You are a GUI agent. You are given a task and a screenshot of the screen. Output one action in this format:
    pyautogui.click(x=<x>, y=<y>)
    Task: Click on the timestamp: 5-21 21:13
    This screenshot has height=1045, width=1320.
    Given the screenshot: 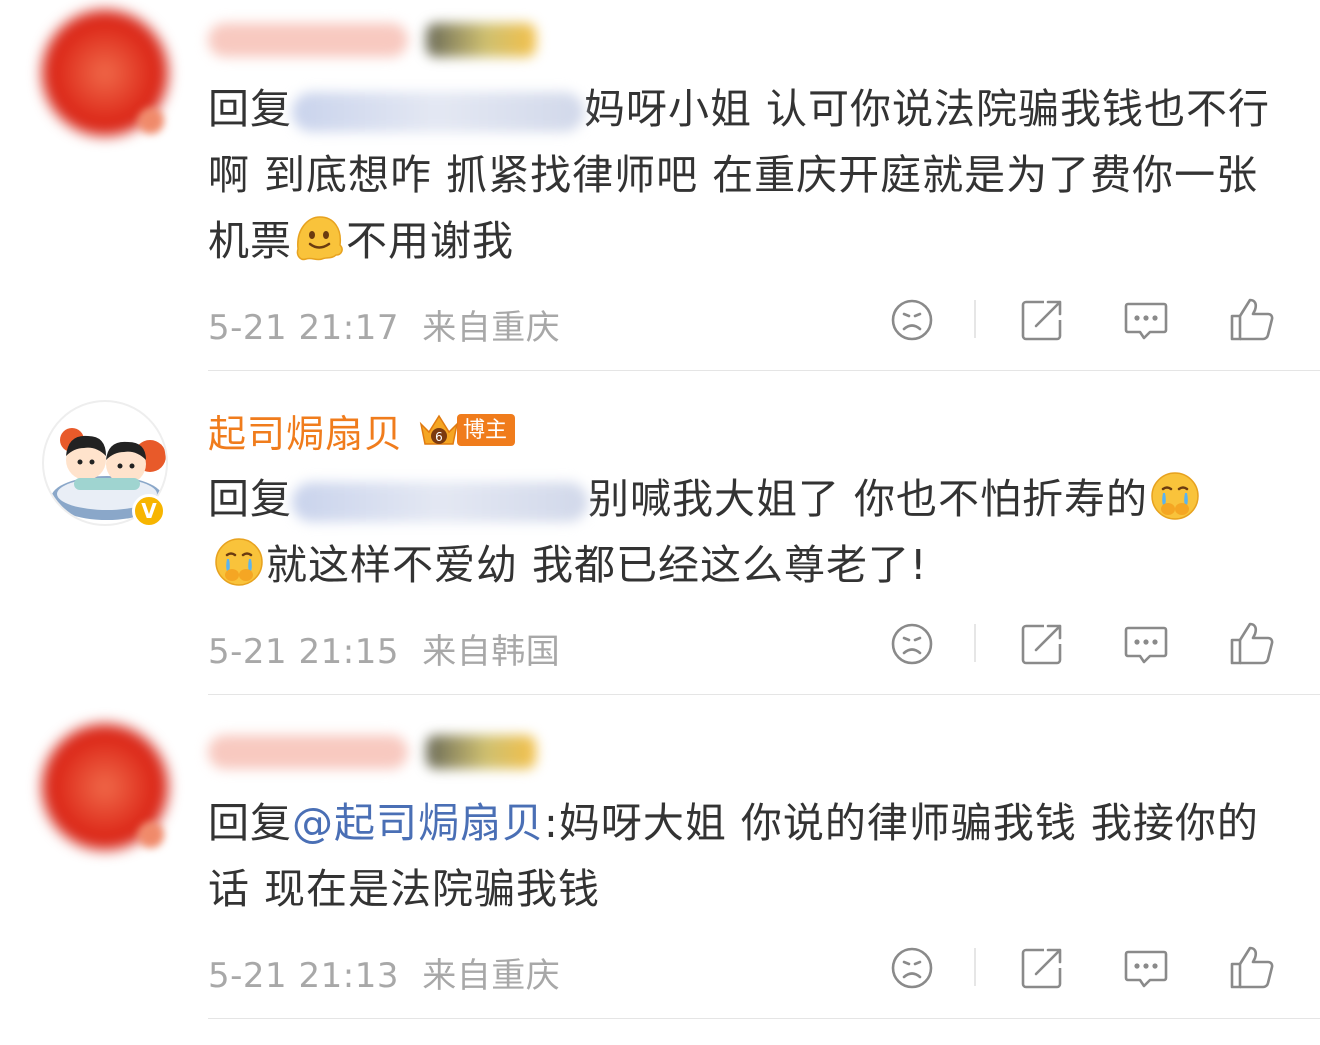 What is the action you would take?
    pyautogui.click(x=303, y=976)
    